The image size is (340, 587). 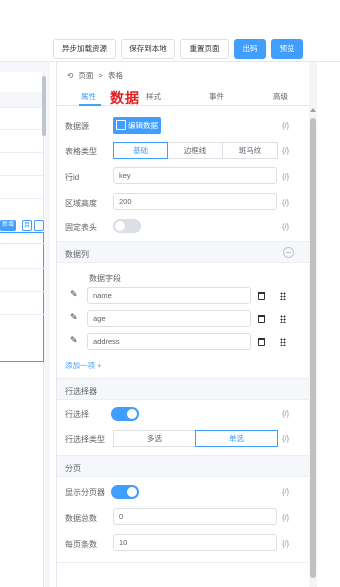 What do you see at coordinates (81, 203) in the screenshot?
I see `area-height-label: 区域高度` at bounding box center [81, 203].